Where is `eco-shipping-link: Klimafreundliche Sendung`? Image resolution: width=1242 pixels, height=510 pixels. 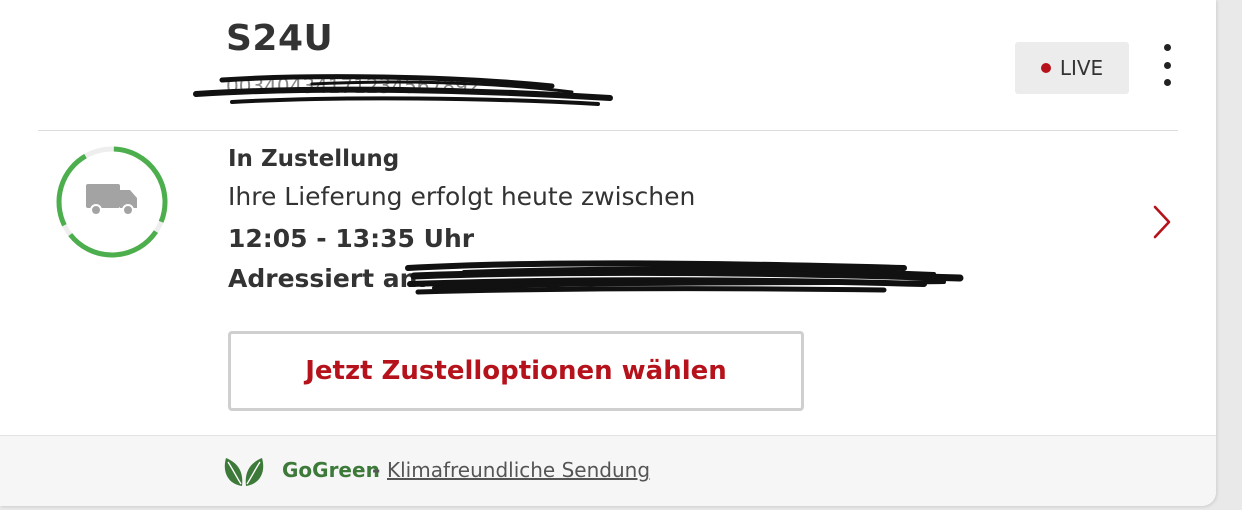 eco-shipping-link: Klimafreundliche Sendung is located at coordinates (518, 470).